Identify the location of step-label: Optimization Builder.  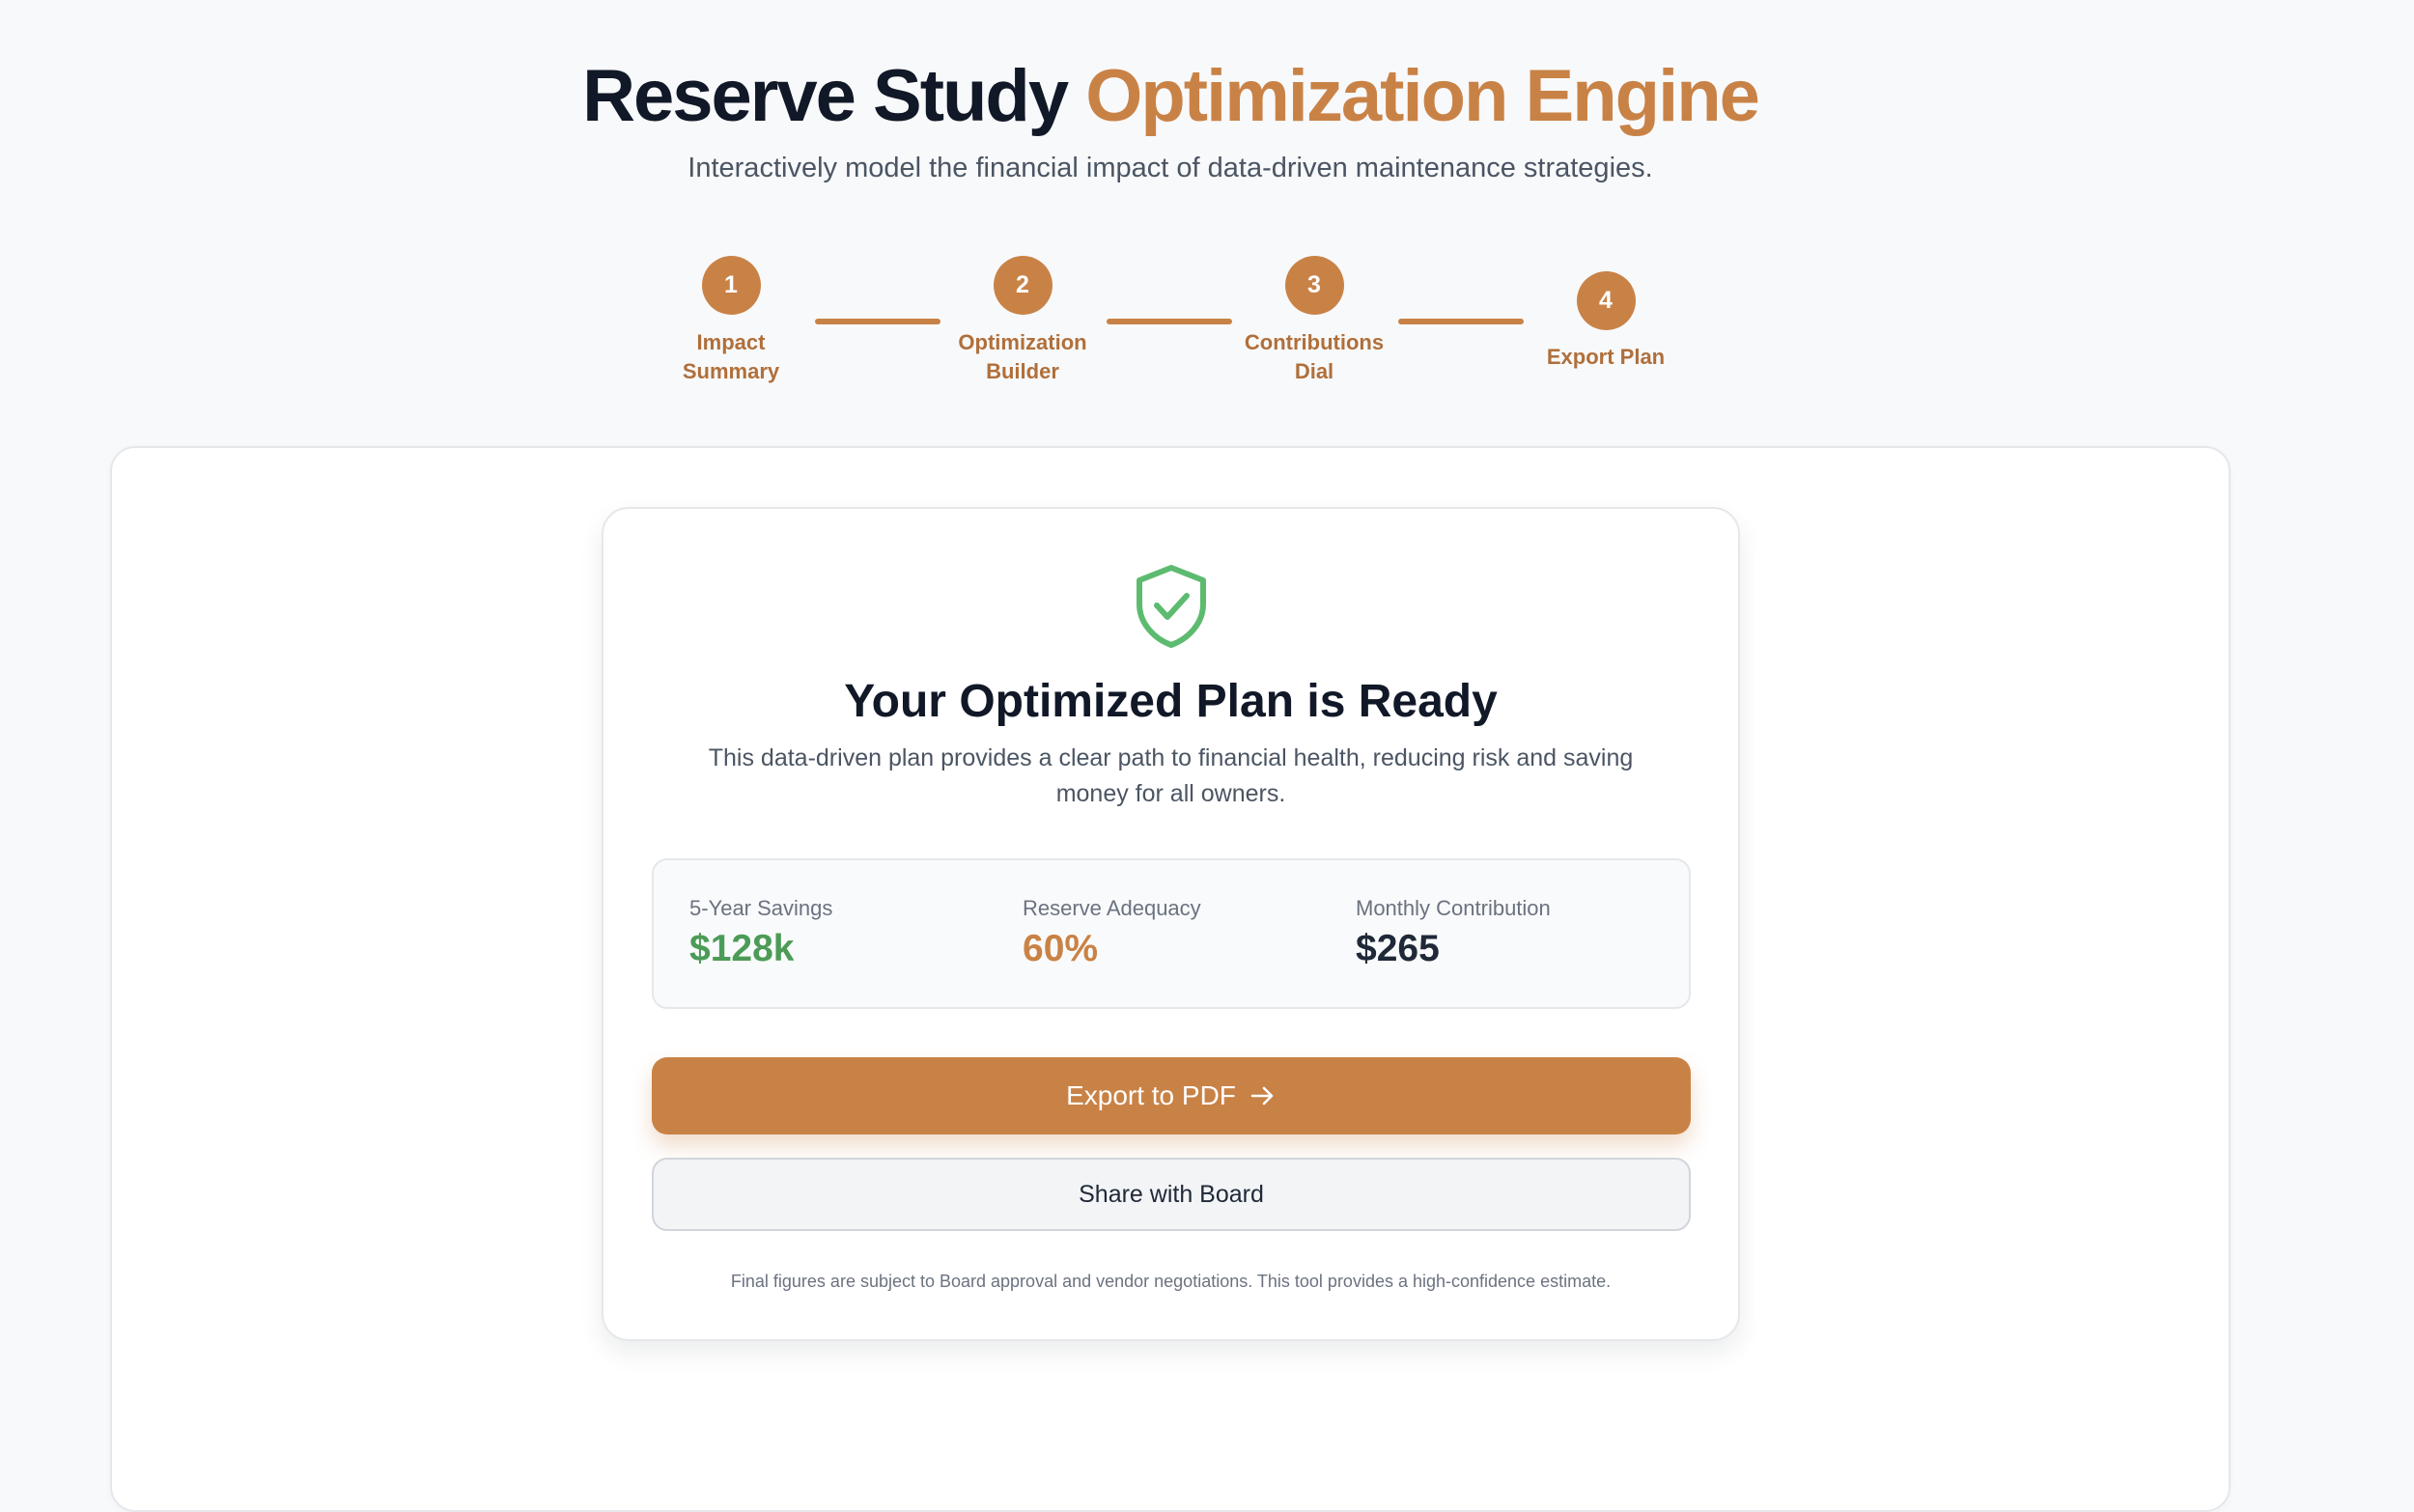
(1022, 357).